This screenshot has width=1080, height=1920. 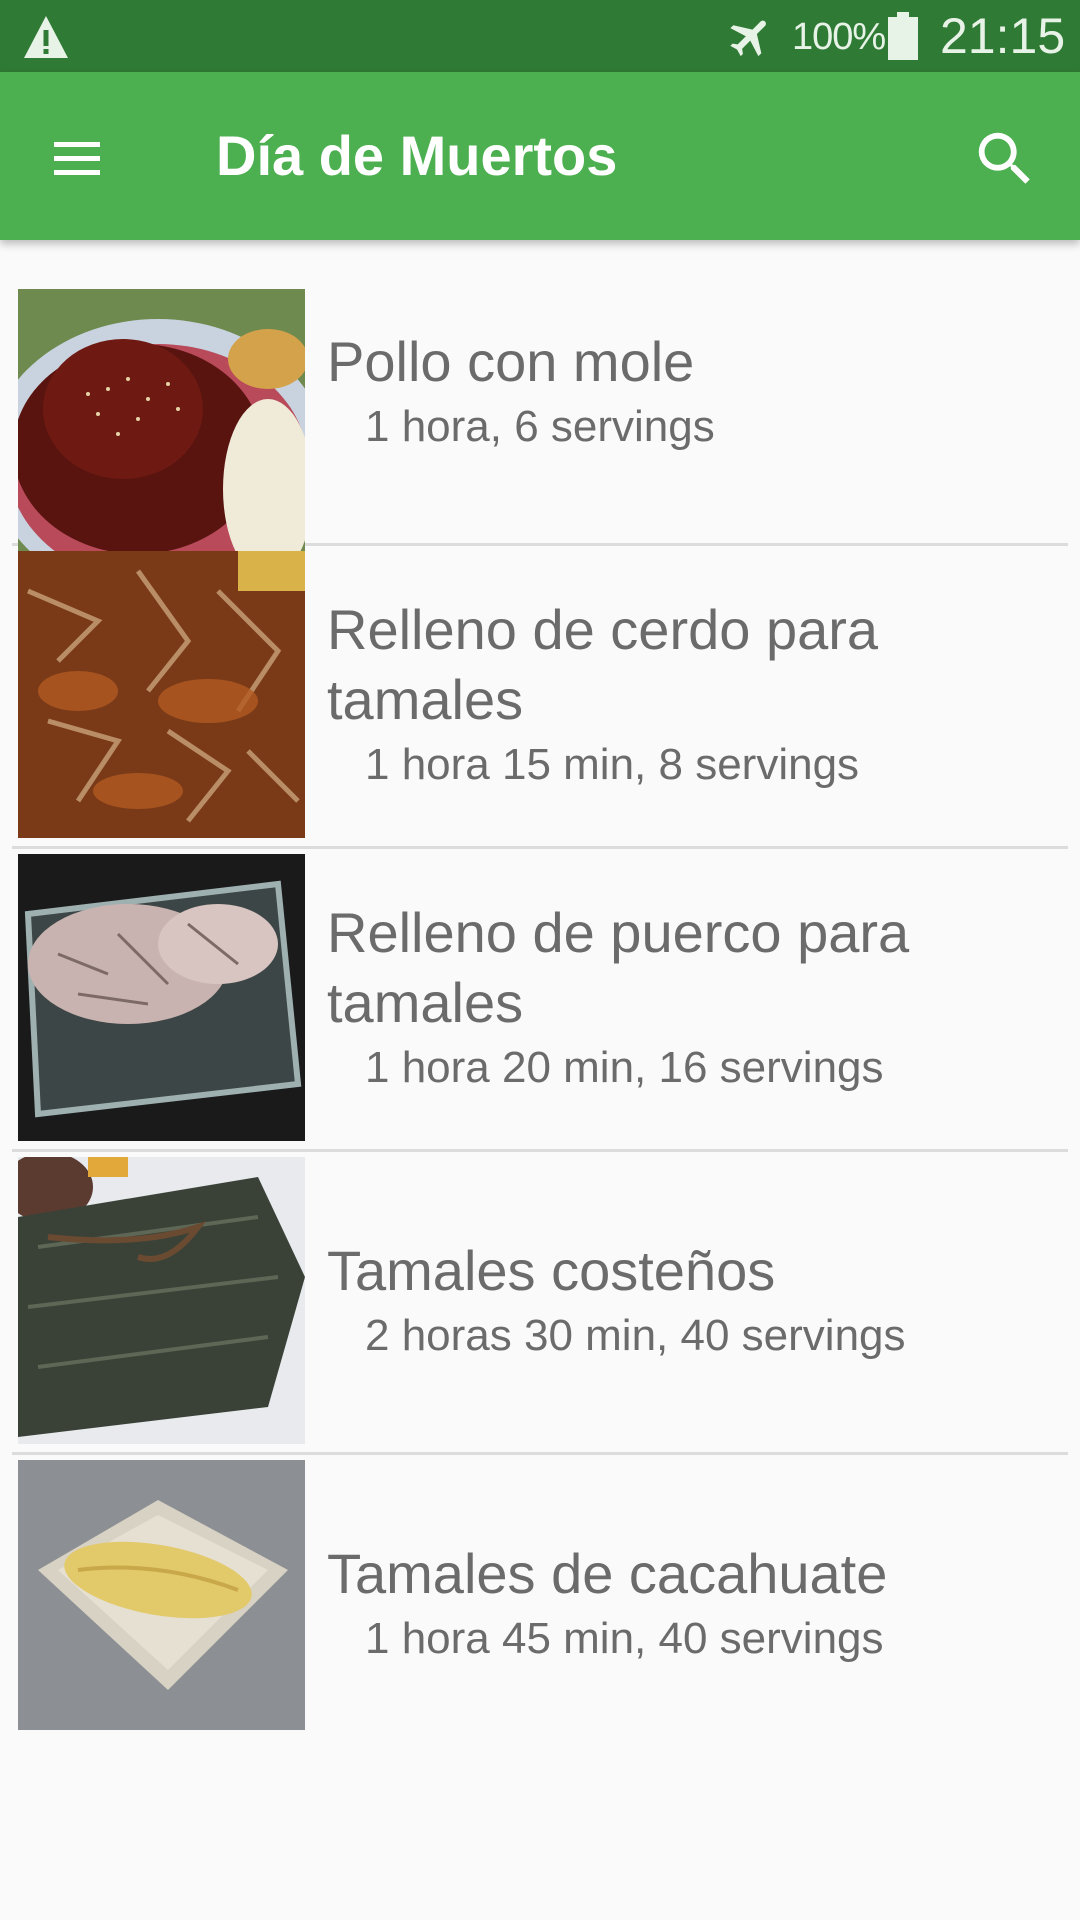 I want to click on clock: 21:15, so click(x=1003, y=36).